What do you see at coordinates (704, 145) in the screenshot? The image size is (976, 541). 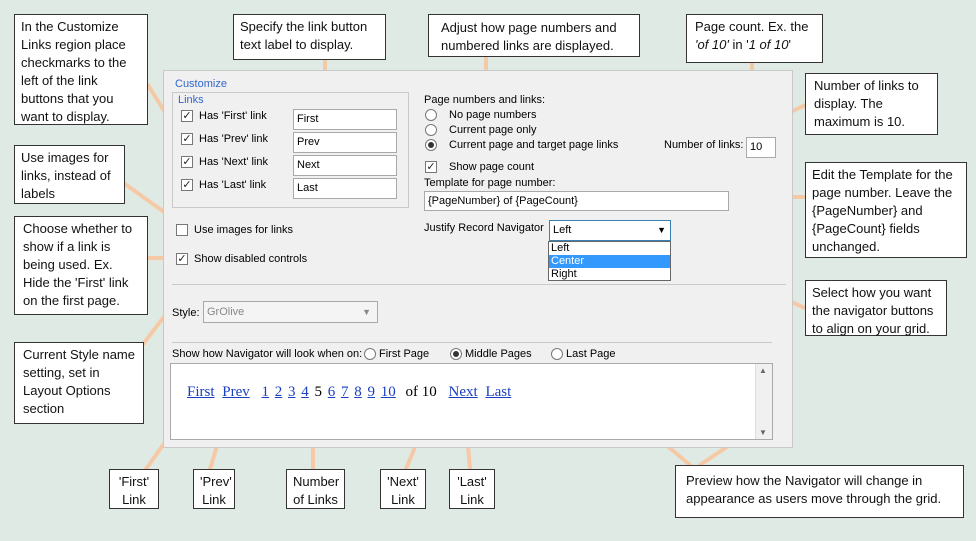 I see `number-of-links-label: Number of links:` at bounding box center [704, 145].